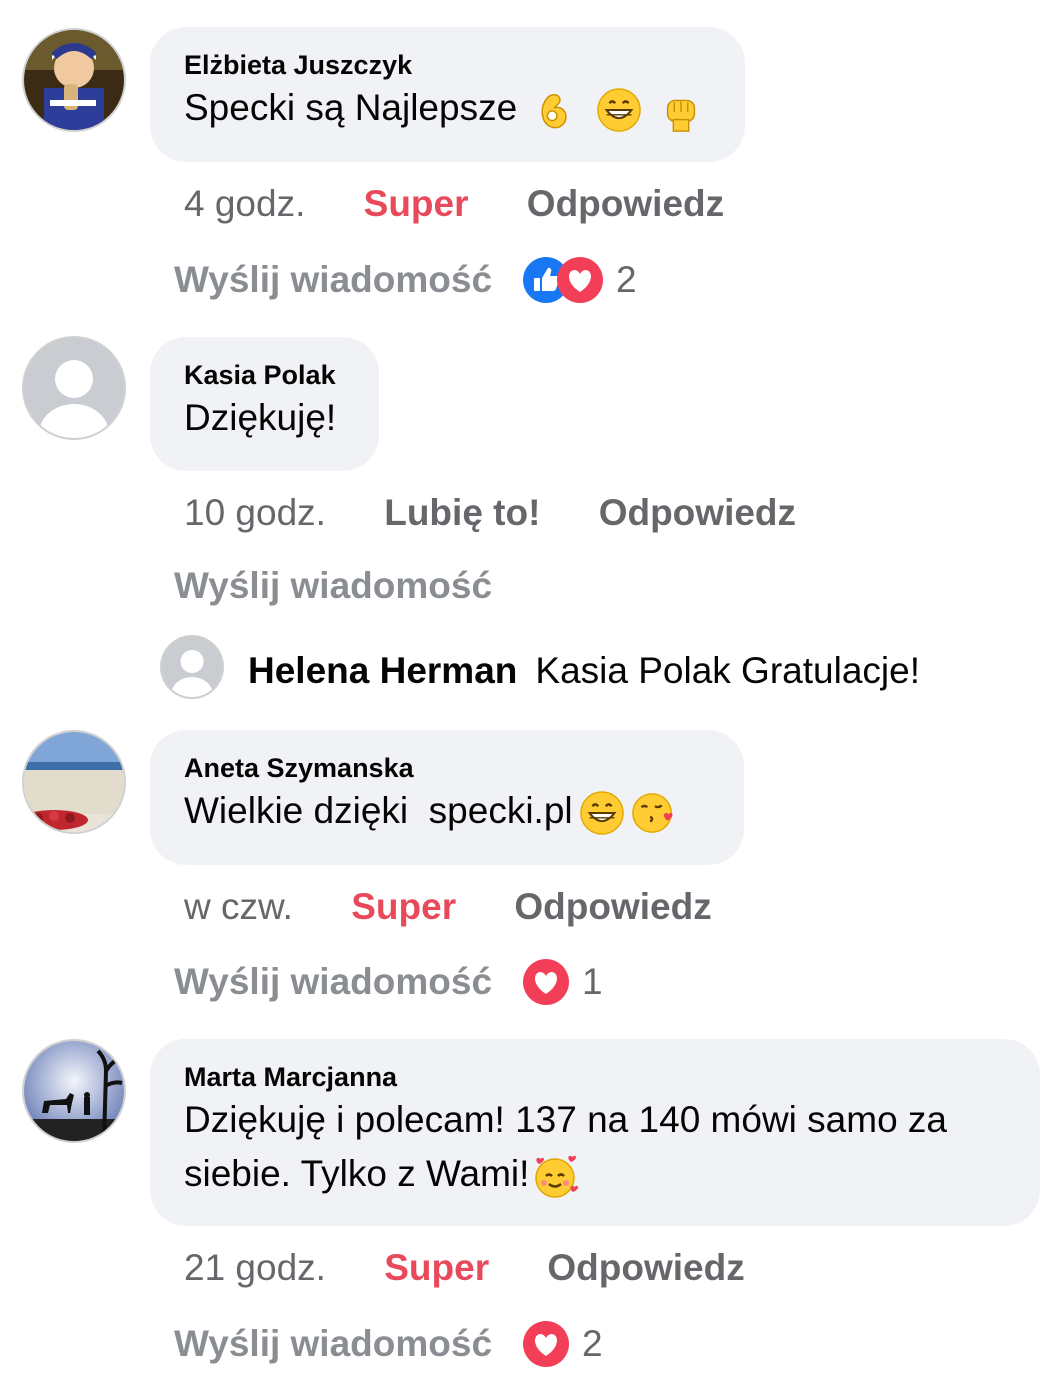 The height and width of the screenshot is (1382, 1058). I want to click on comment-text-line-2-row: siebie. Tylko z Wami!, so click(595, 1174).